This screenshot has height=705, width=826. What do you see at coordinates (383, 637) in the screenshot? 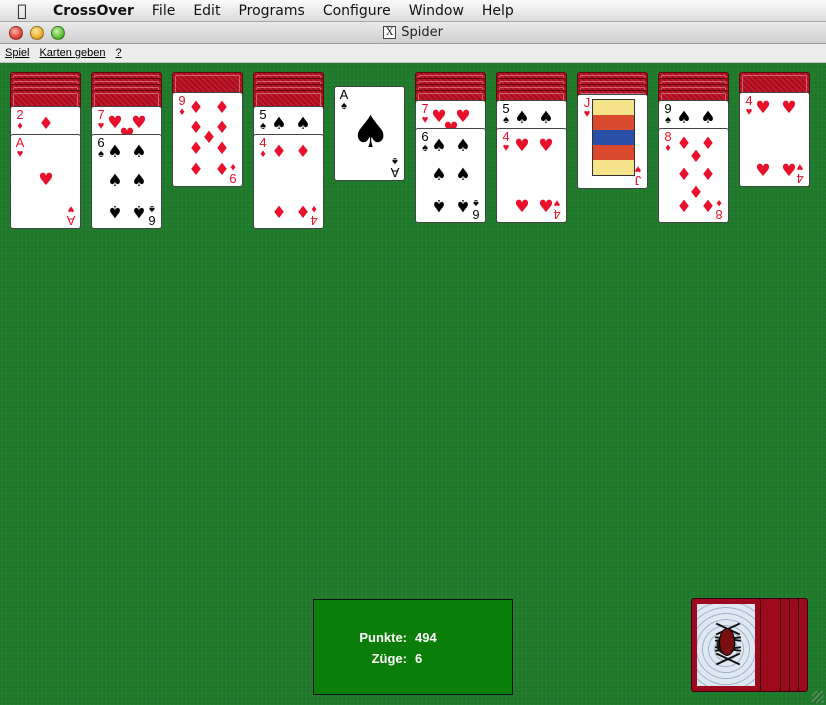
I see `points-label: Punkte:` at bounding box center [383, 637].